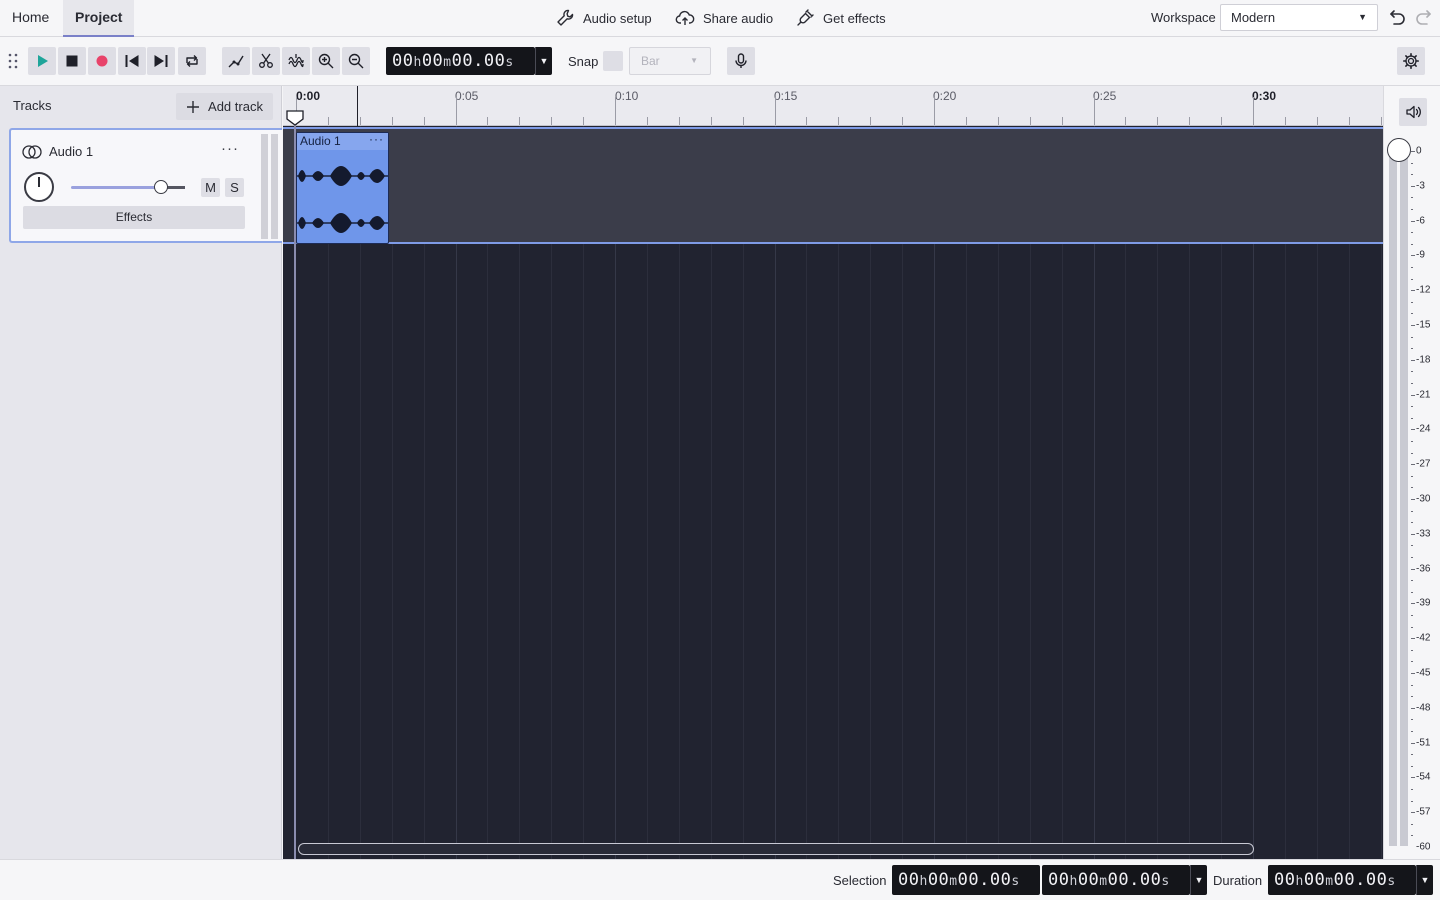 Image resolution: width=1440 pixels, height=900 pixels. I want to click on master-meter-right, so click(1404, 498).